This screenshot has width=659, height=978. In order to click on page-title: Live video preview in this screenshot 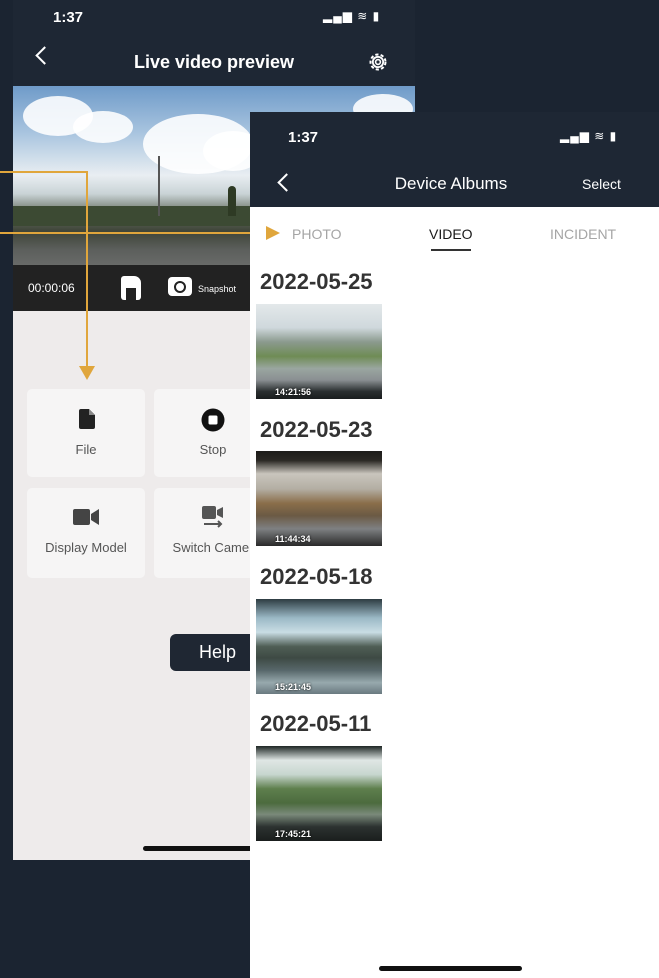, I will do `click(214, 62)`.